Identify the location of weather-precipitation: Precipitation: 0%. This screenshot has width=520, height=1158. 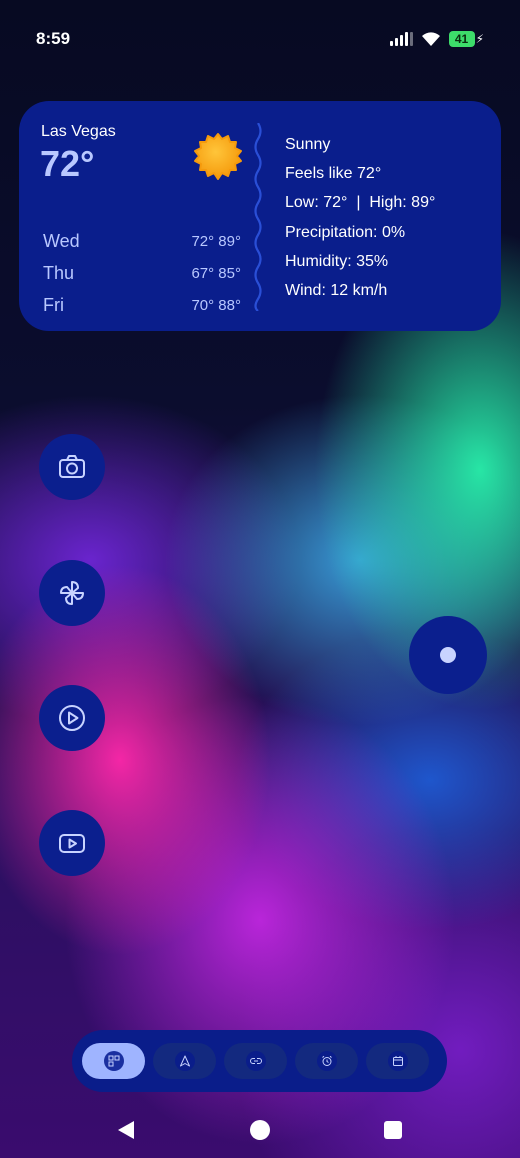
(345, 232).